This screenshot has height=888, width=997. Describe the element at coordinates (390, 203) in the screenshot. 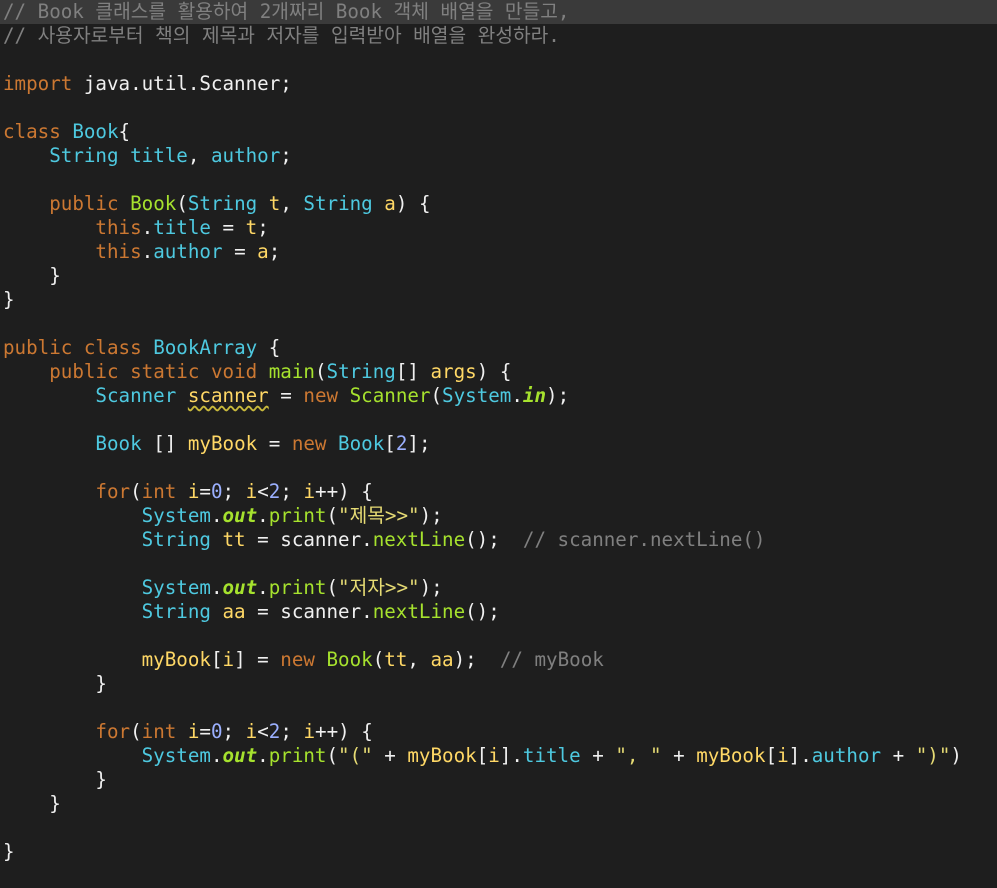

I see `code-token: a` at that location.